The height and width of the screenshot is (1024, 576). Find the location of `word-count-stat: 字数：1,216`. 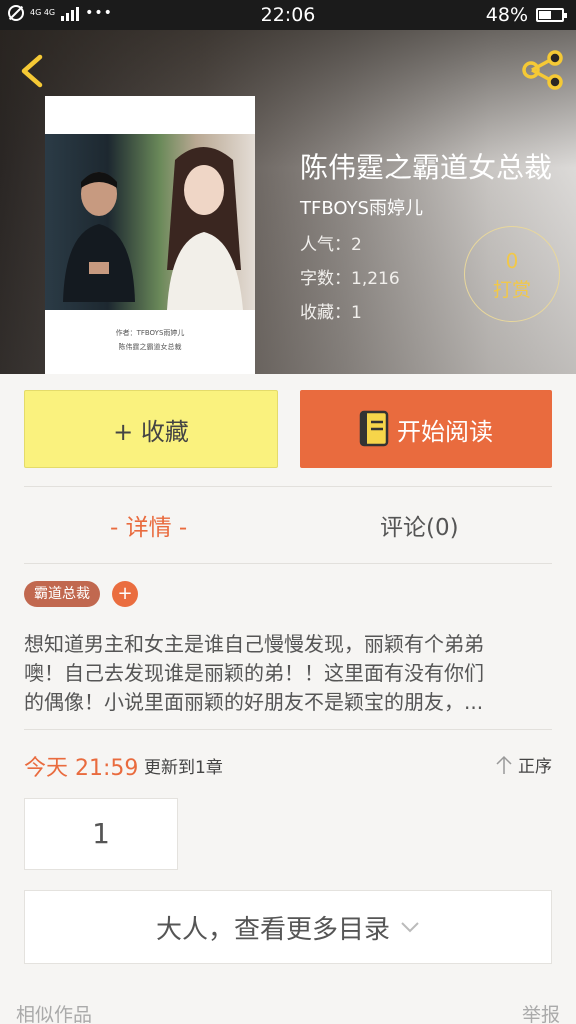

word-count-stat: 字数：1,216 is located at coordinates (350, 279).